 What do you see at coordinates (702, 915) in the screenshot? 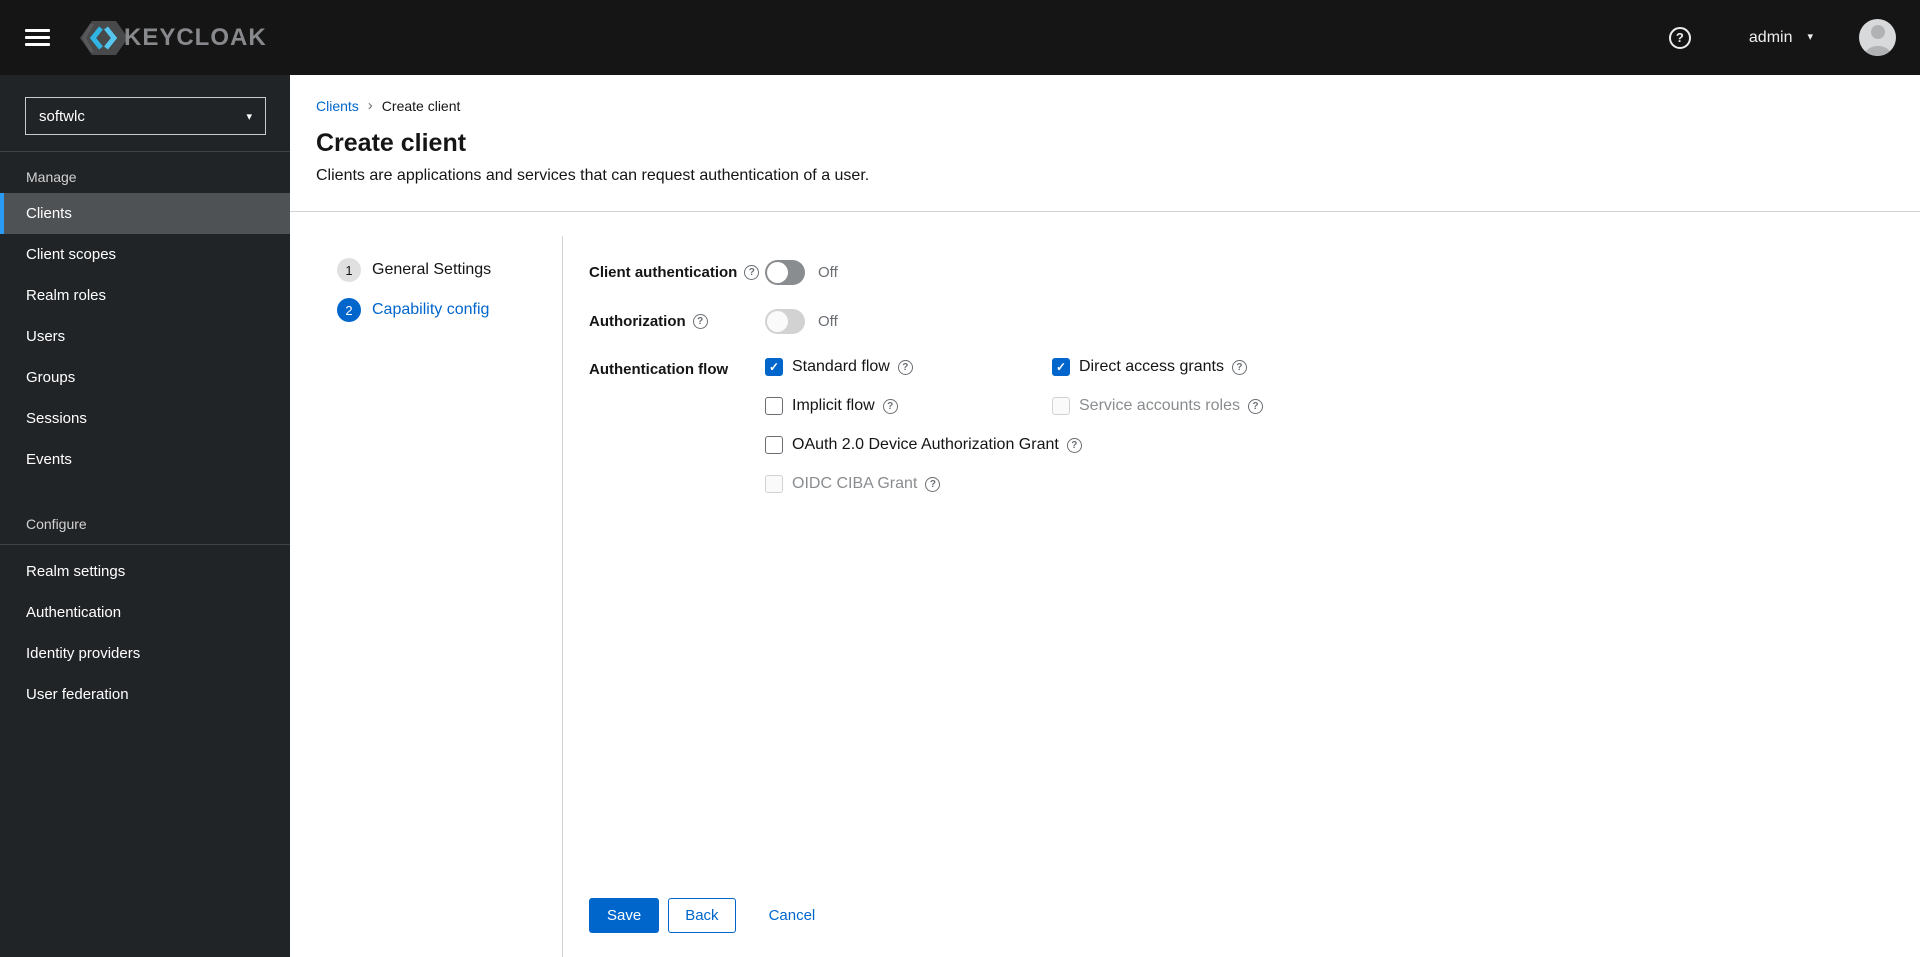
I see `back-button: Back` at bounding box center [702, 915].